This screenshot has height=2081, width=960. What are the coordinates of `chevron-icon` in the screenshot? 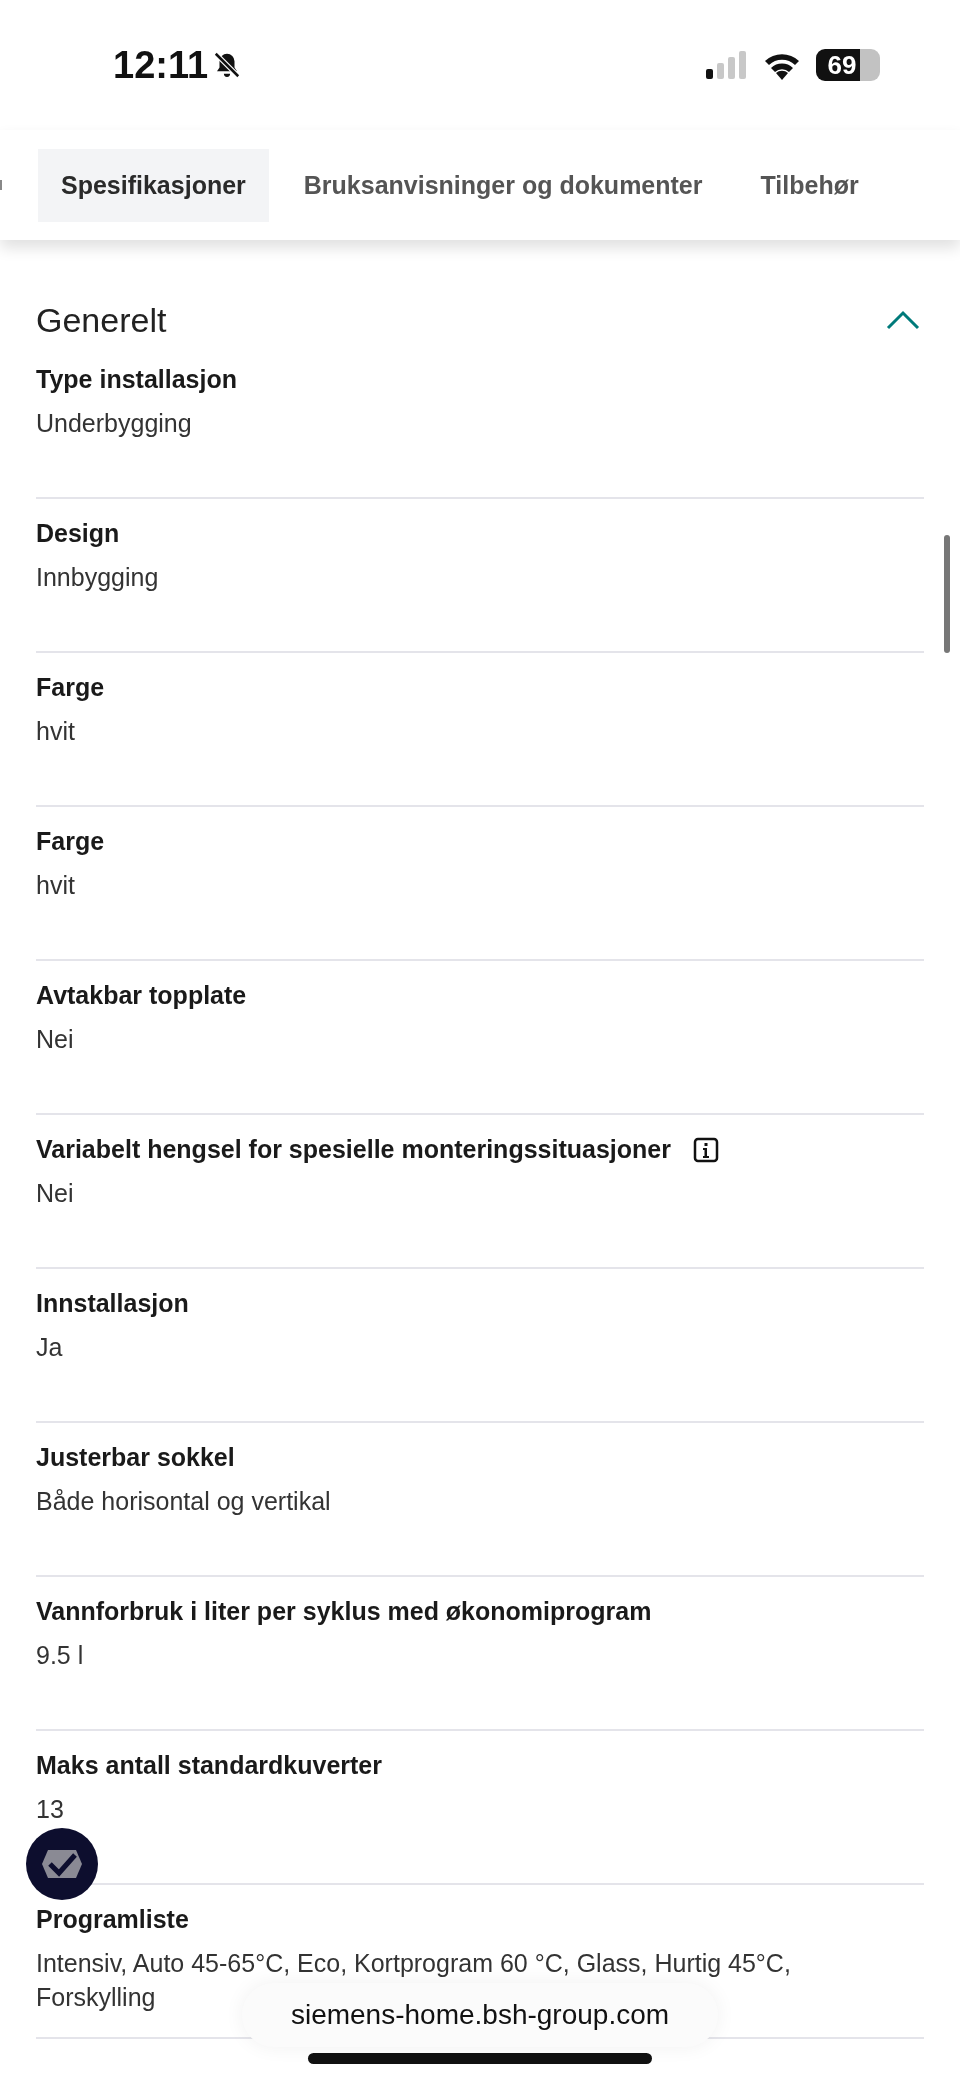 It's located at (903, 320).